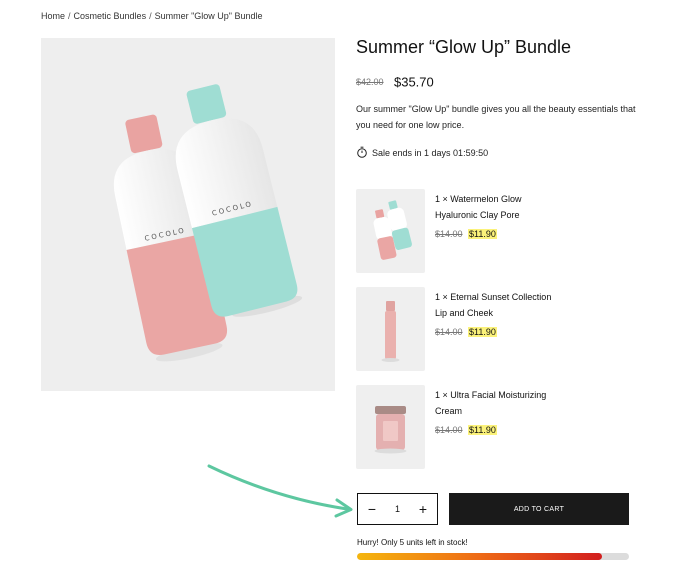 The image size is (680, 572). What do you see at coordinates (390, 427) in the screenshot?
I see `pink-jar-thumb-icon` at bounding box center [390, 427].